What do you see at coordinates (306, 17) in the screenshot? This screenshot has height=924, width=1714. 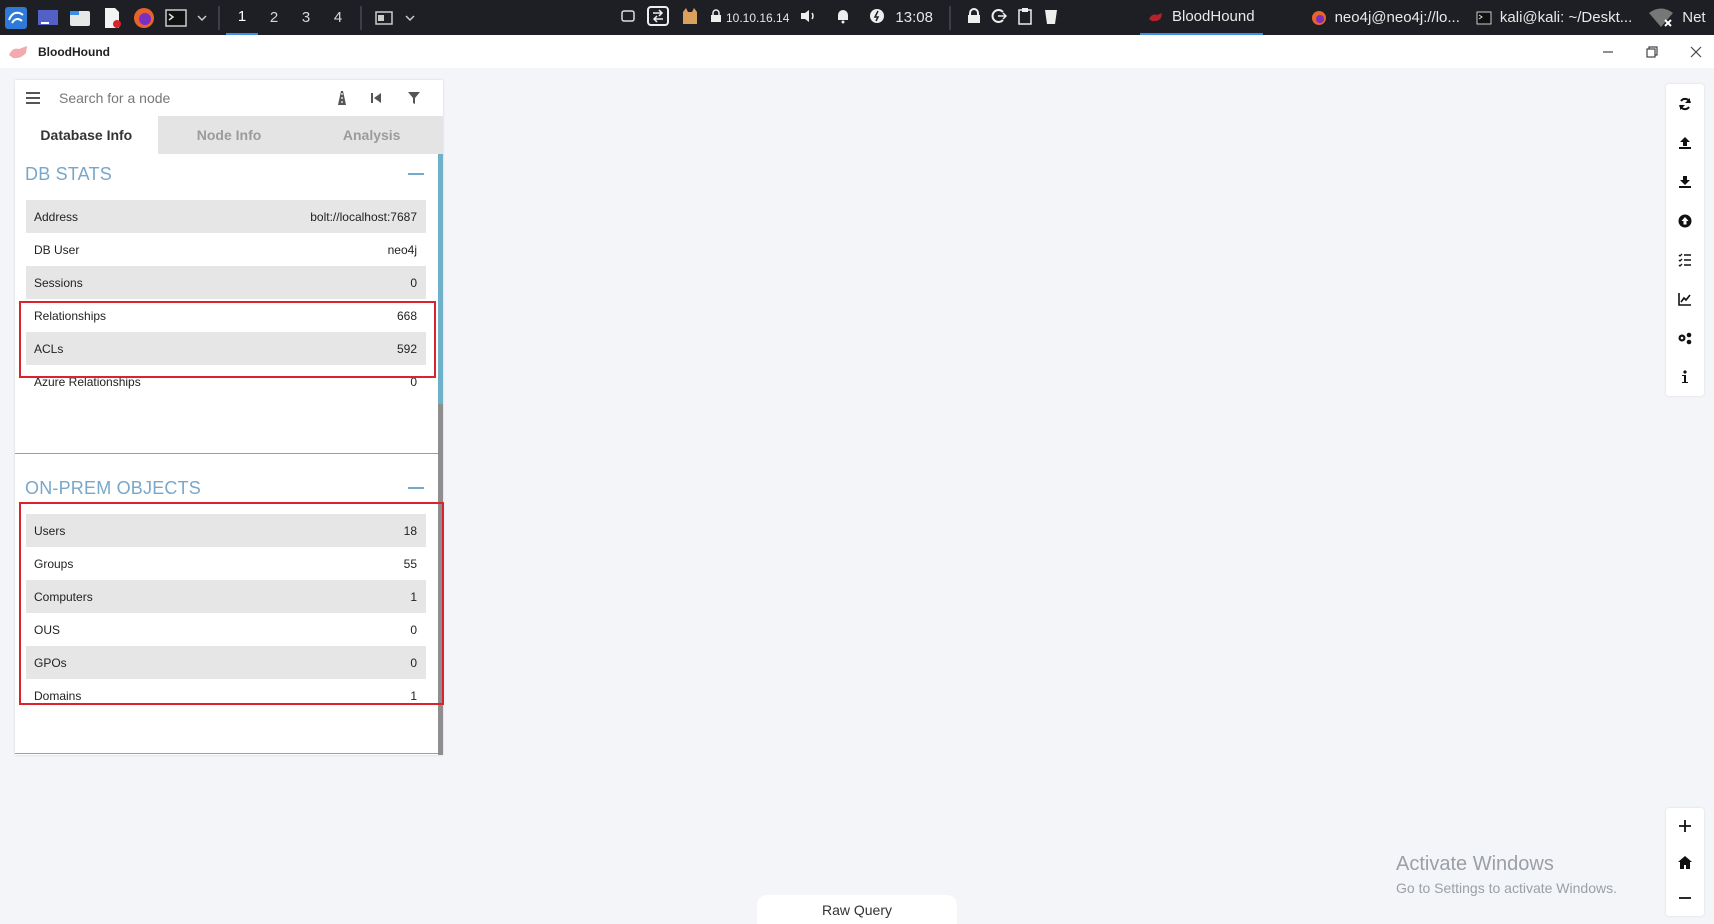 I see `workspace-3: 3` at bounding box center [306, 17].